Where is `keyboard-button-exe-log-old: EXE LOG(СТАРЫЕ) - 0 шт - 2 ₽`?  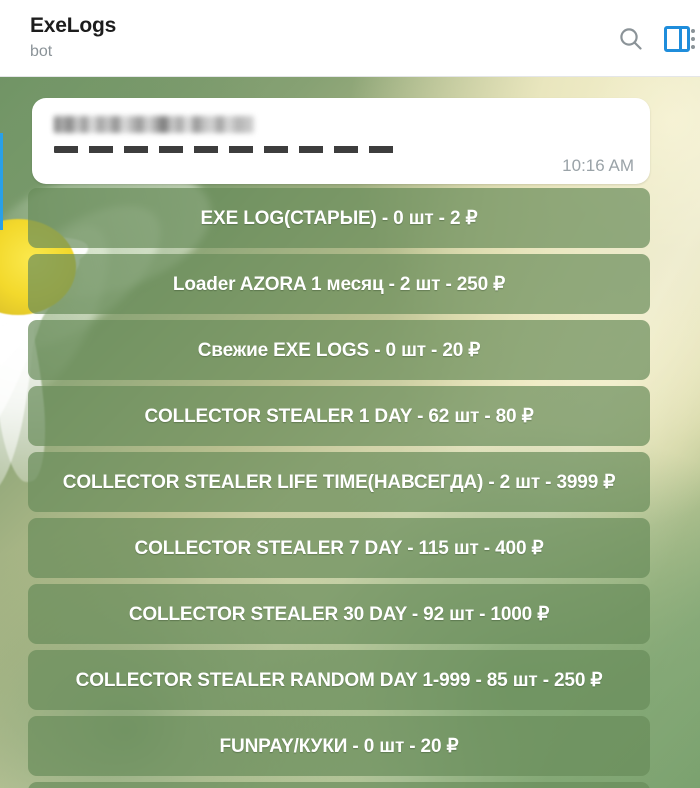
keyboard-button-exe-log-old: EXE LOG(СТАРЫЕ) - 0 шт - 2 ₽ is located at coordinates (339, 218).